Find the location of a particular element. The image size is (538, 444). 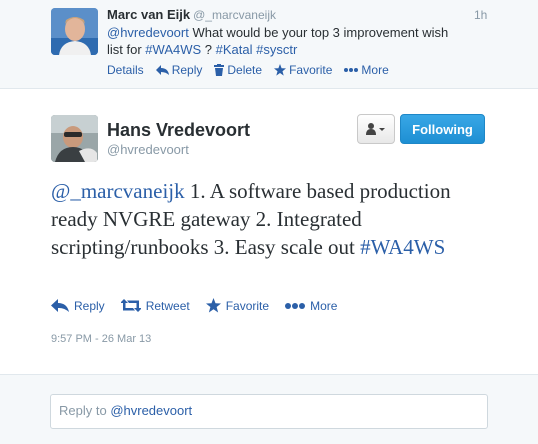

main-author-name: Hans Vredevoort is located at coordinates (178, 130).